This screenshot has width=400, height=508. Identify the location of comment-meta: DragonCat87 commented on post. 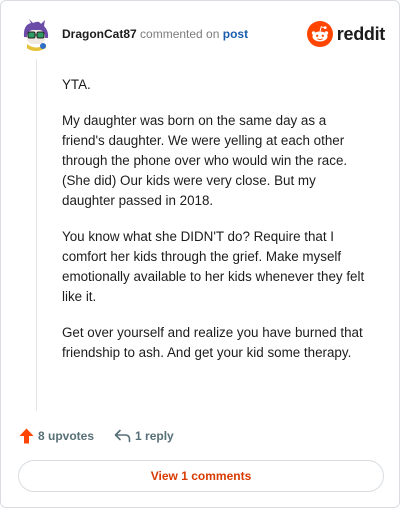
(155, 34).